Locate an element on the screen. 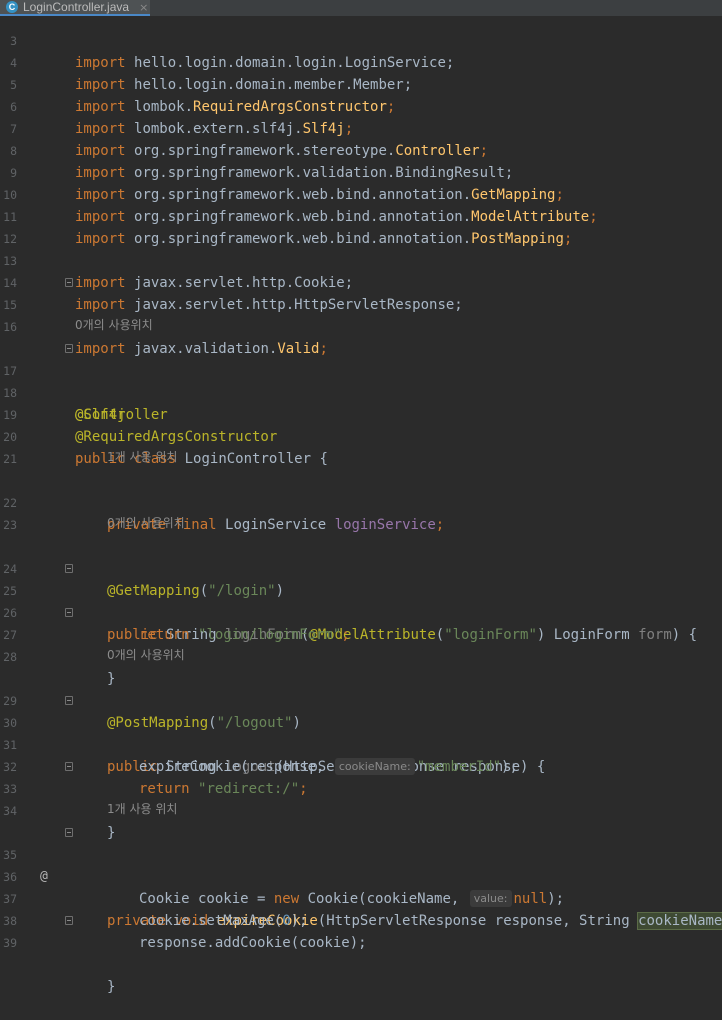  code-line: 24 @GetMapping("/login") is located at coordinates (361, 567).